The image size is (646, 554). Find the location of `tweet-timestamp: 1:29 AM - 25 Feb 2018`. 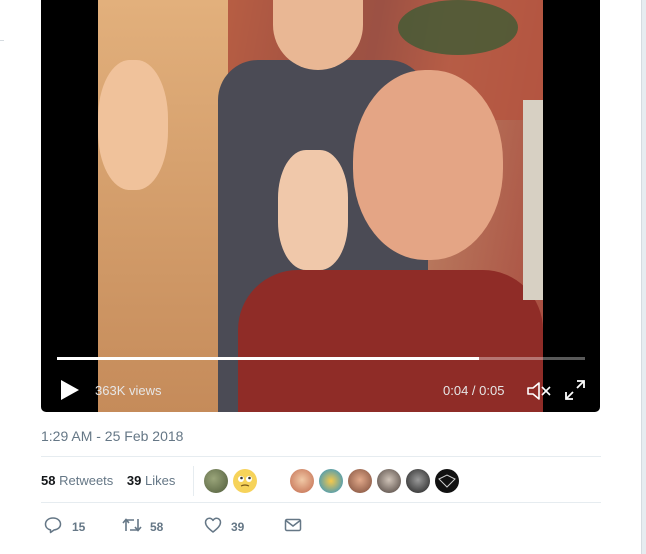

tweet-timestamp: 1:29 AM - 25 Feb 2018 is located at coordinates (112, 436).